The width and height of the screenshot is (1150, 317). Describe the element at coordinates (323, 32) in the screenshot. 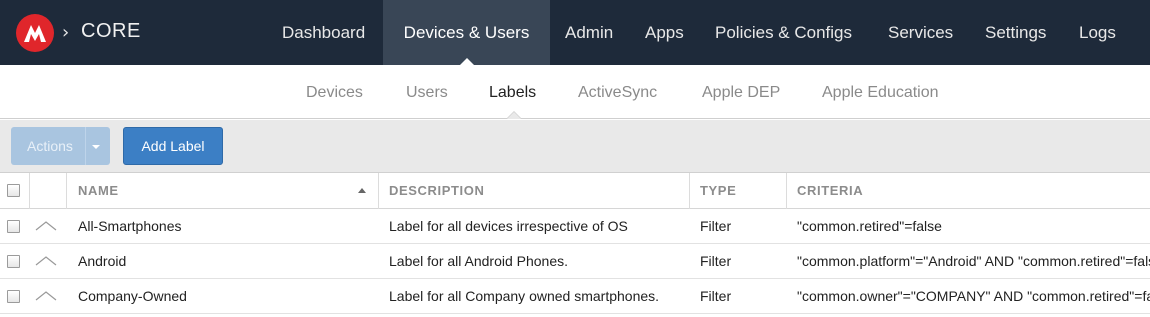

I see `nav-dashboard: Dashboard` at that location.